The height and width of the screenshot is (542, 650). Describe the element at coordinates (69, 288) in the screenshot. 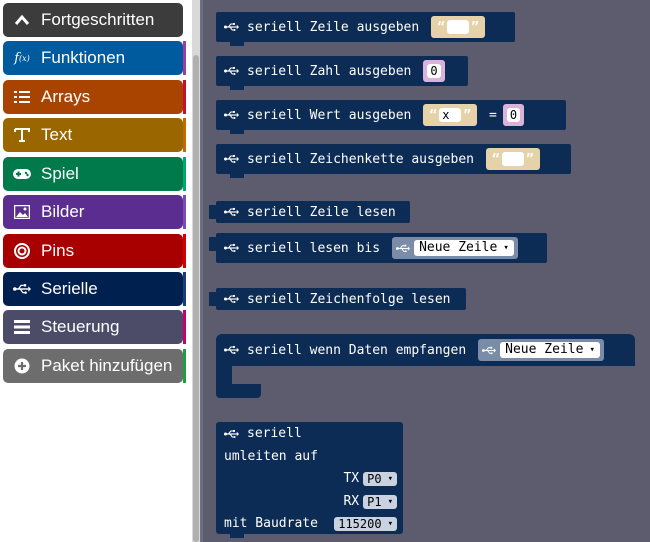

I see `category-label: Serielle` at that location.